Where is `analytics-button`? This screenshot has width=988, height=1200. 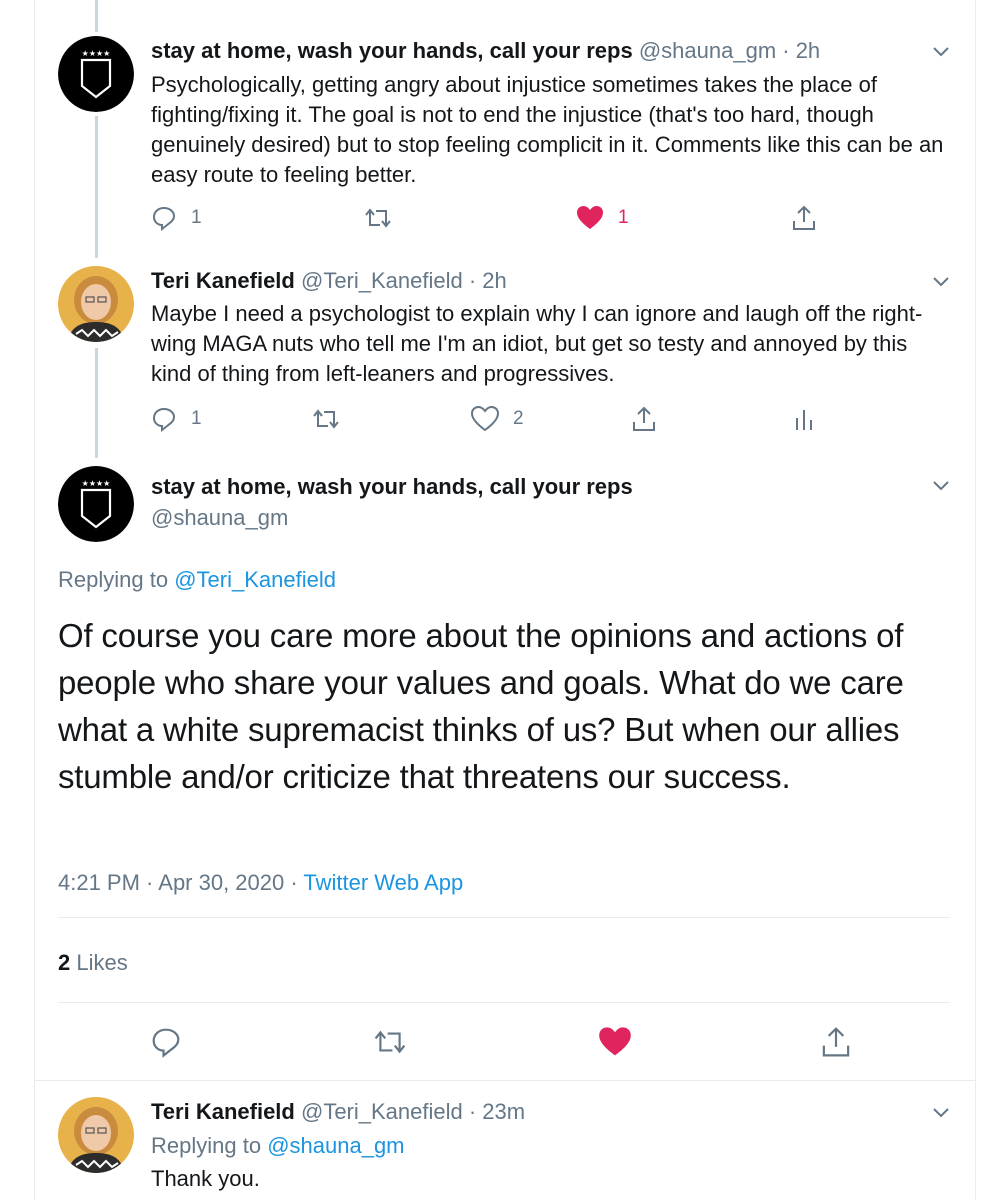 analytics-button is located at coordinates (804, 419).